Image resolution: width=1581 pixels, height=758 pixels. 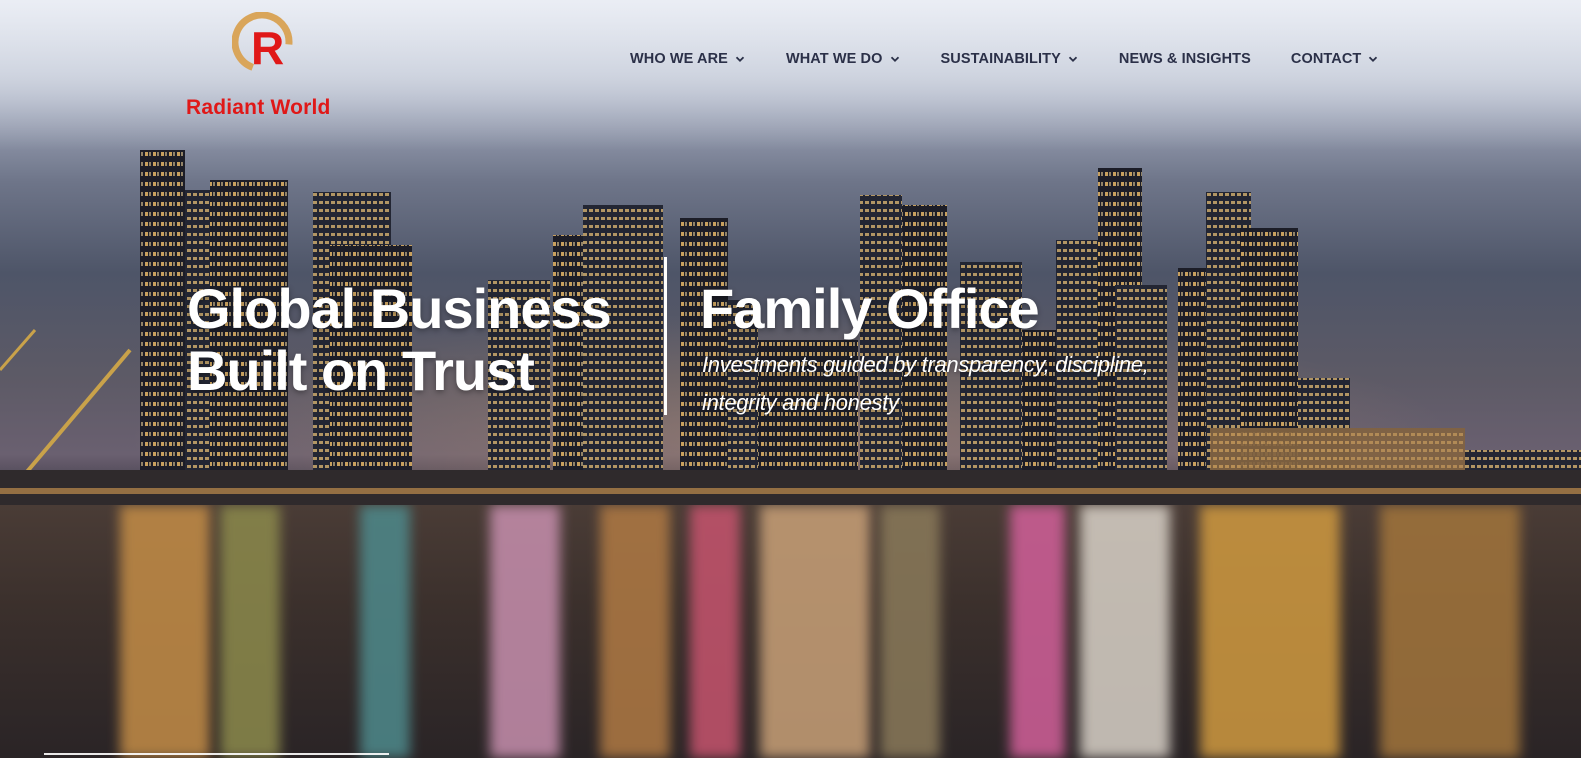 What do you see at coordinates (870, 308) in the screenshot?
I see `family-office-title: Family Office` at bounding box center [870, 308].